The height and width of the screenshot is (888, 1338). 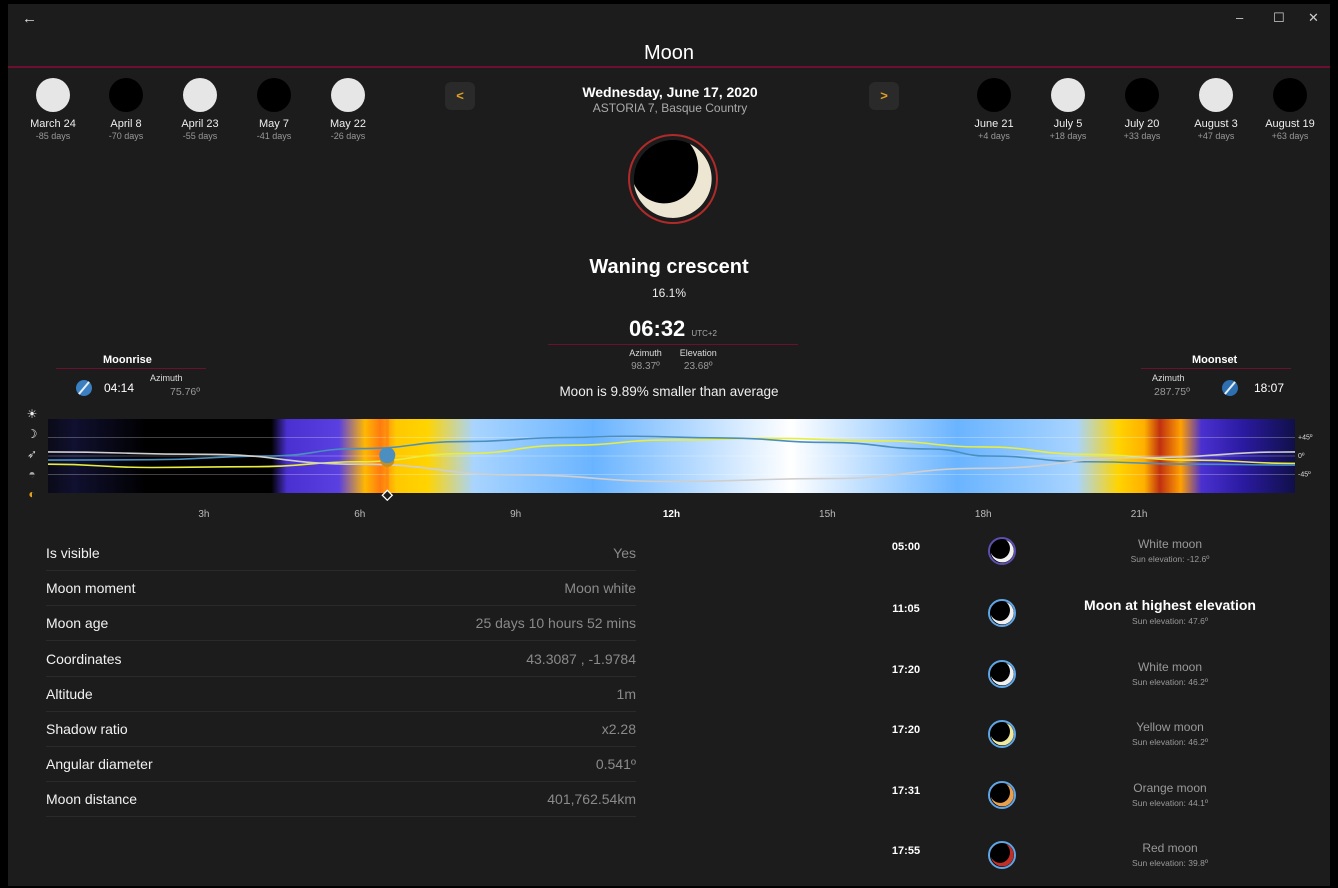 What do you see at coordinates (618, 729) in the screenshot?
I see `detail-value: x2.28` at bounding box center [618, 729].